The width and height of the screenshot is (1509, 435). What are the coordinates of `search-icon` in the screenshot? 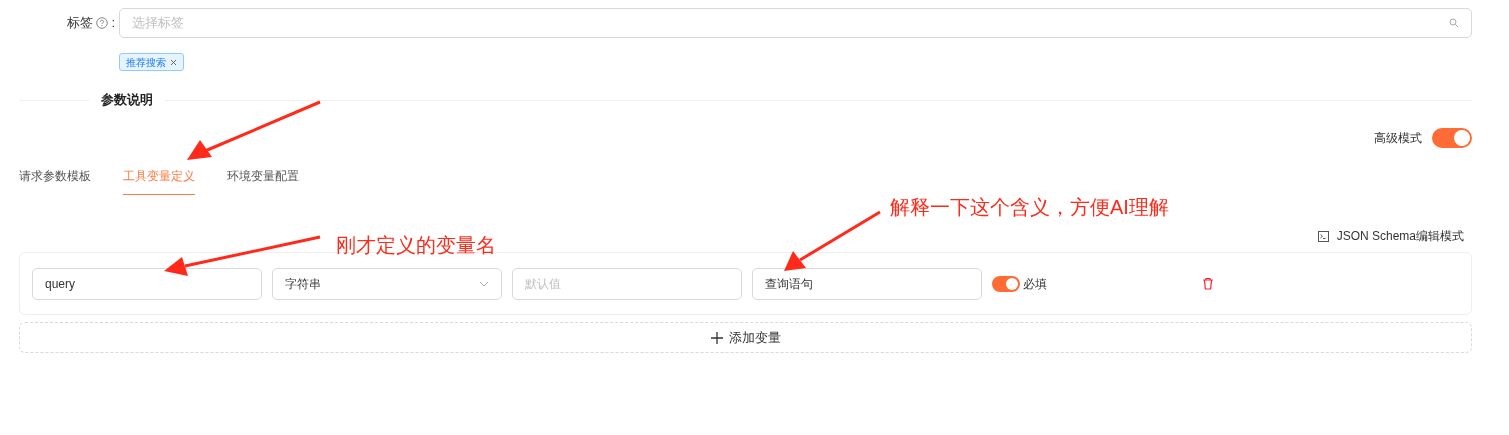 It's located at (1454, 23).